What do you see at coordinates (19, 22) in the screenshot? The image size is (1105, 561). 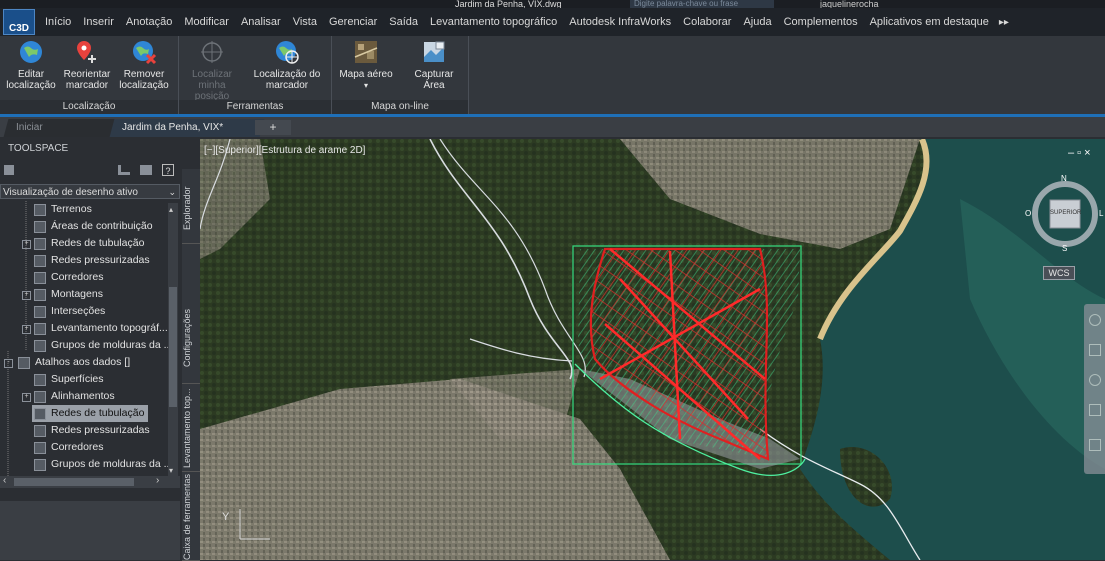 I see `app-logo: C3D` at bounding box center [19, 22].